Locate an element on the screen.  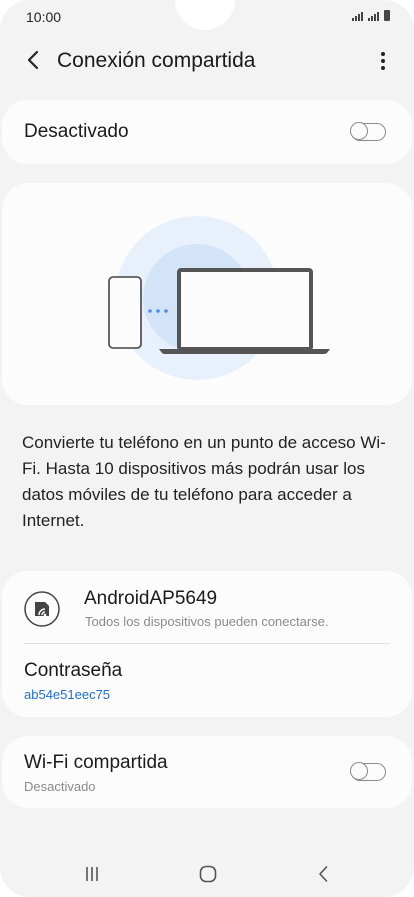
status-bar: 10:00 is located at coordinates (207, 17).